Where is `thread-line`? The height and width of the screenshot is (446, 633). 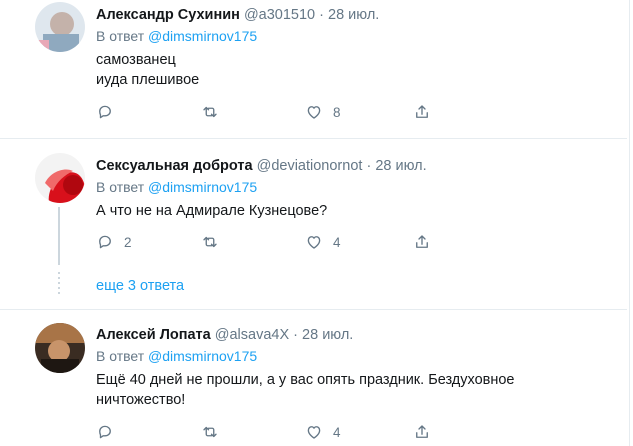 thread-line is located at coordinates (59, 236).